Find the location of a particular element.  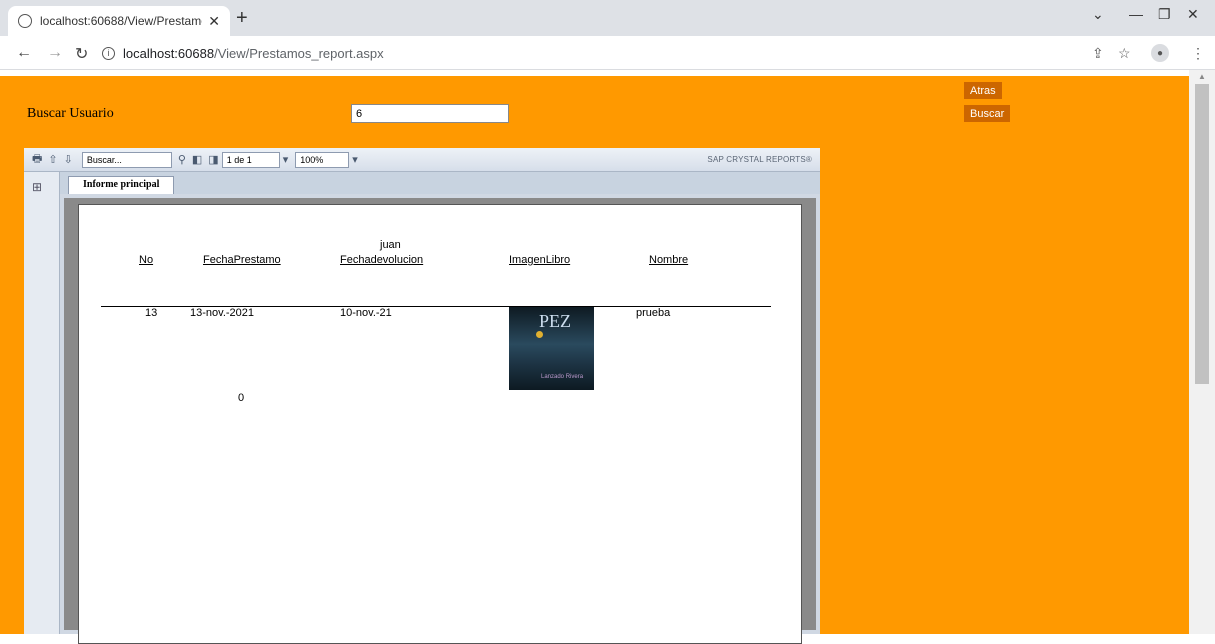

up-icon: ⇧ is located at coordinates (52, 159).